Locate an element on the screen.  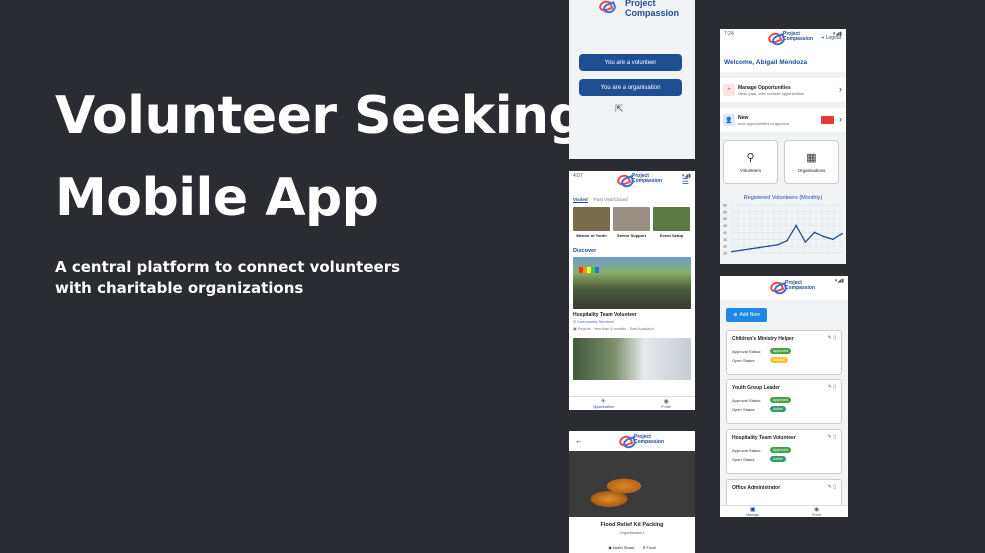
logo-text-line-2: Compassion is located at coordinates (647, 181).